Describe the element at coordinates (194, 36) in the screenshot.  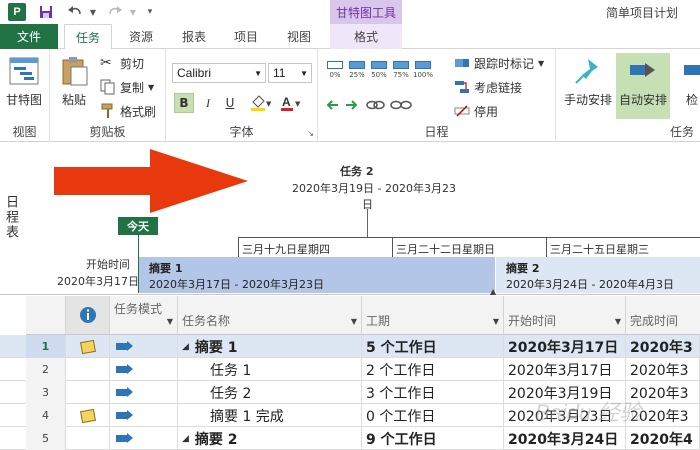
I see `tab-report: 报表` at that location.